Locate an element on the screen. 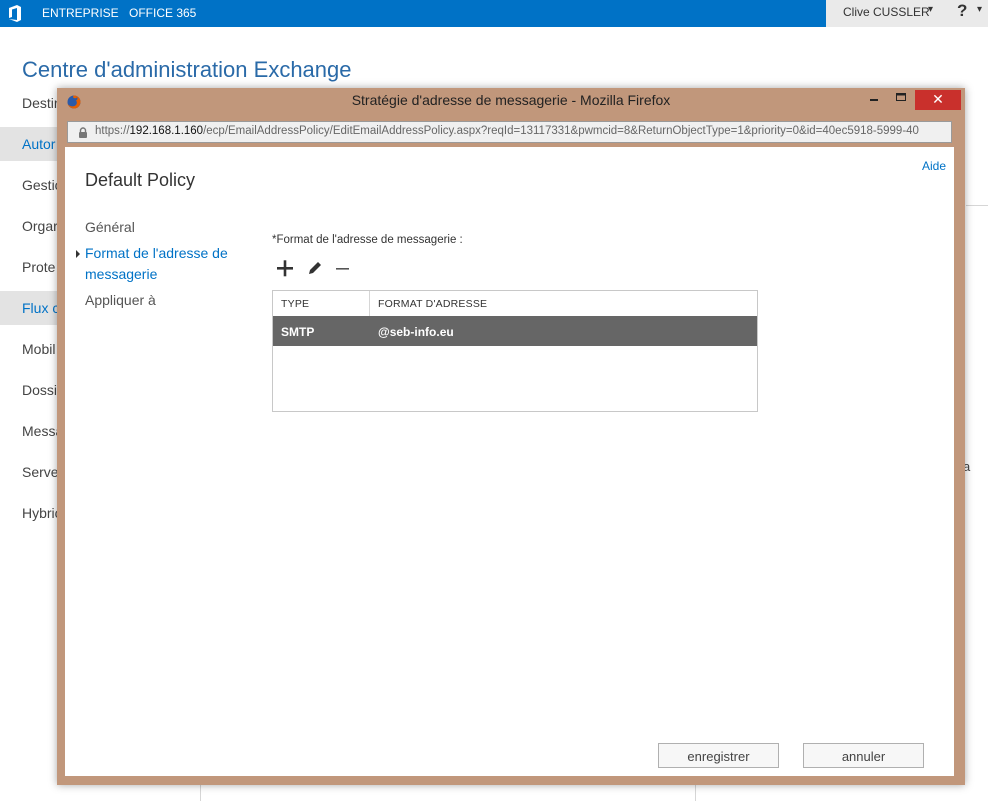 Image resolution: width=988 pixels, height=801 pixels. edit-button is located at coordinates (315, 268).